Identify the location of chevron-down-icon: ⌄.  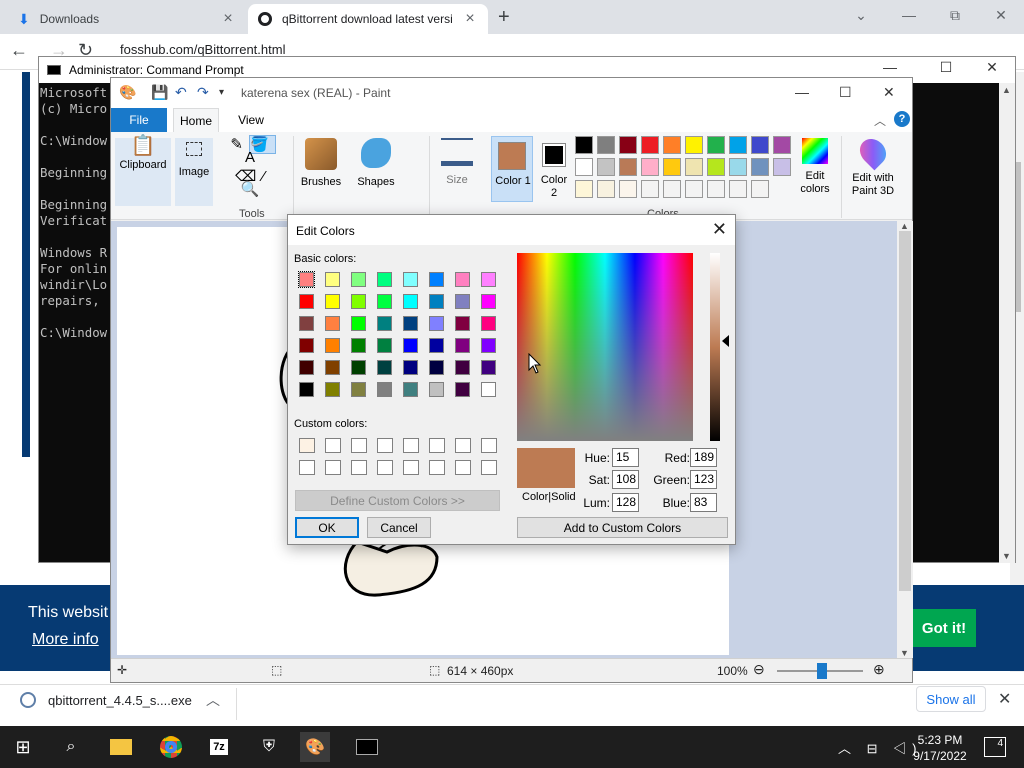
(861, 15).